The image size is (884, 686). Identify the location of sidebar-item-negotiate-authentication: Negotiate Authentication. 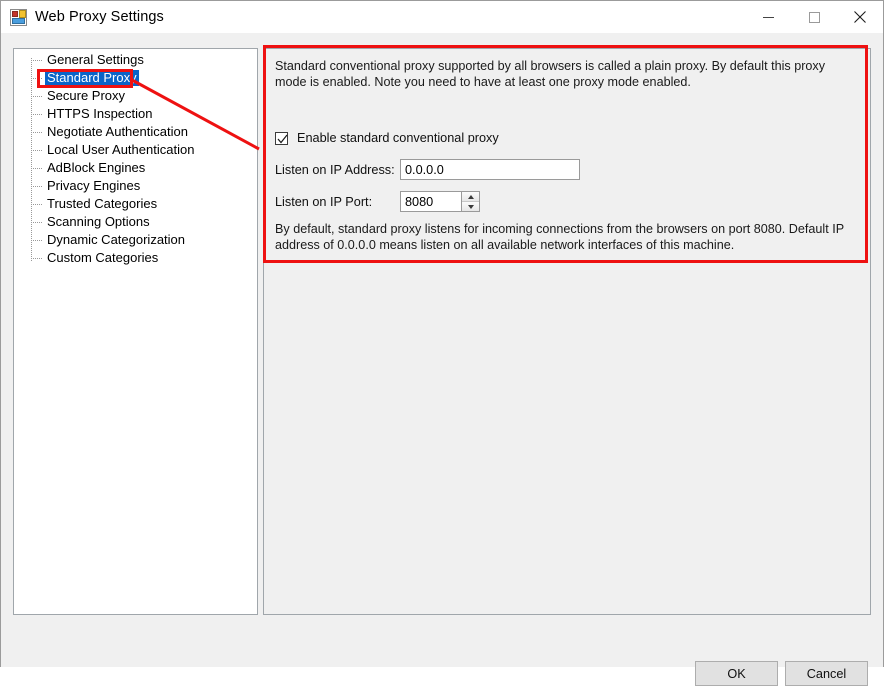
(135, 132).